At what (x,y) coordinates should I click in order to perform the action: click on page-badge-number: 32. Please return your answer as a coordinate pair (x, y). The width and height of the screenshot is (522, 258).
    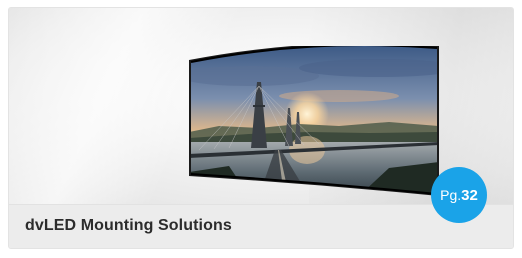
    Looking at the image, I should click on (469, 195).